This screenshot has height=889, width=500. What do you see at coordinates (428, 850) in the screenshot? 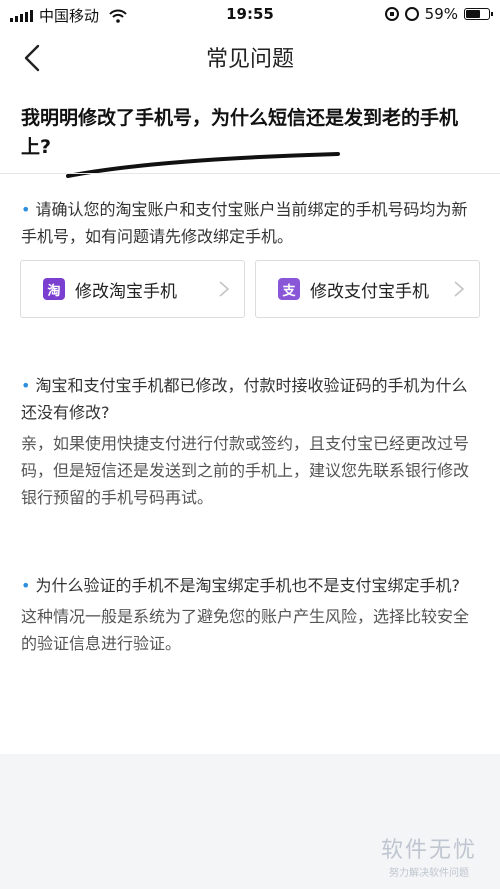
I see `watermark-title: 软件无忧` at bounding box center [428, 850].